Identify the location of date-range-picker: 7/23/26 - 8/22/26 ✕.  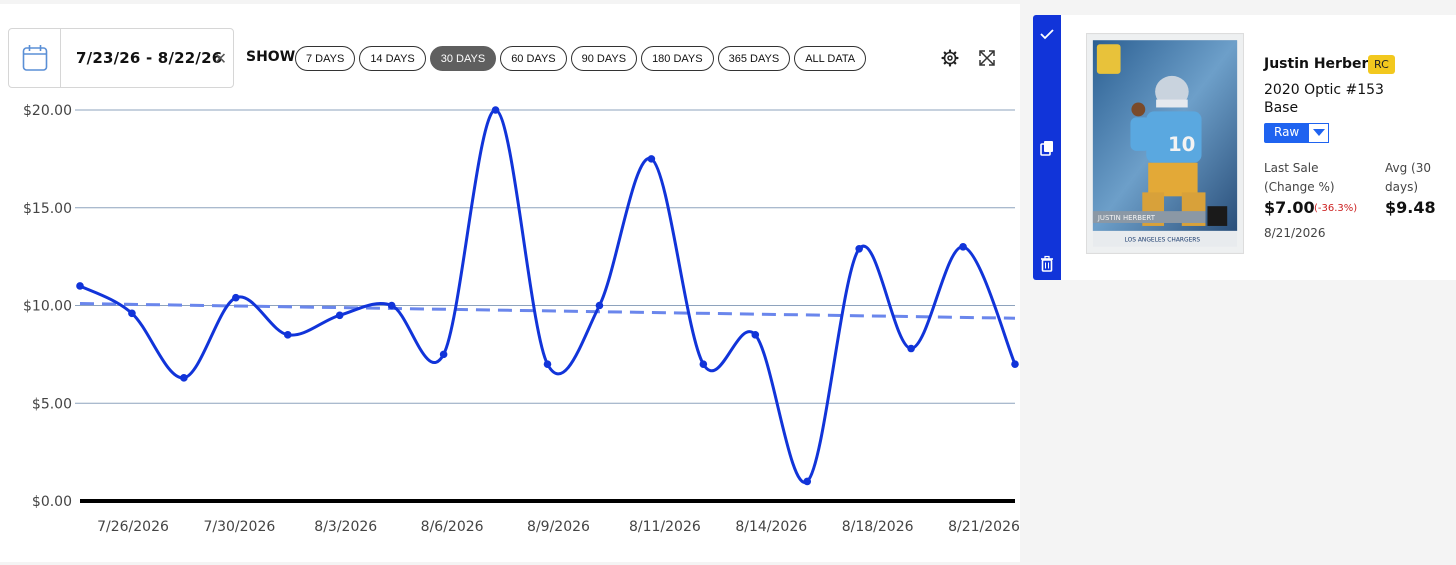
(121, 58).